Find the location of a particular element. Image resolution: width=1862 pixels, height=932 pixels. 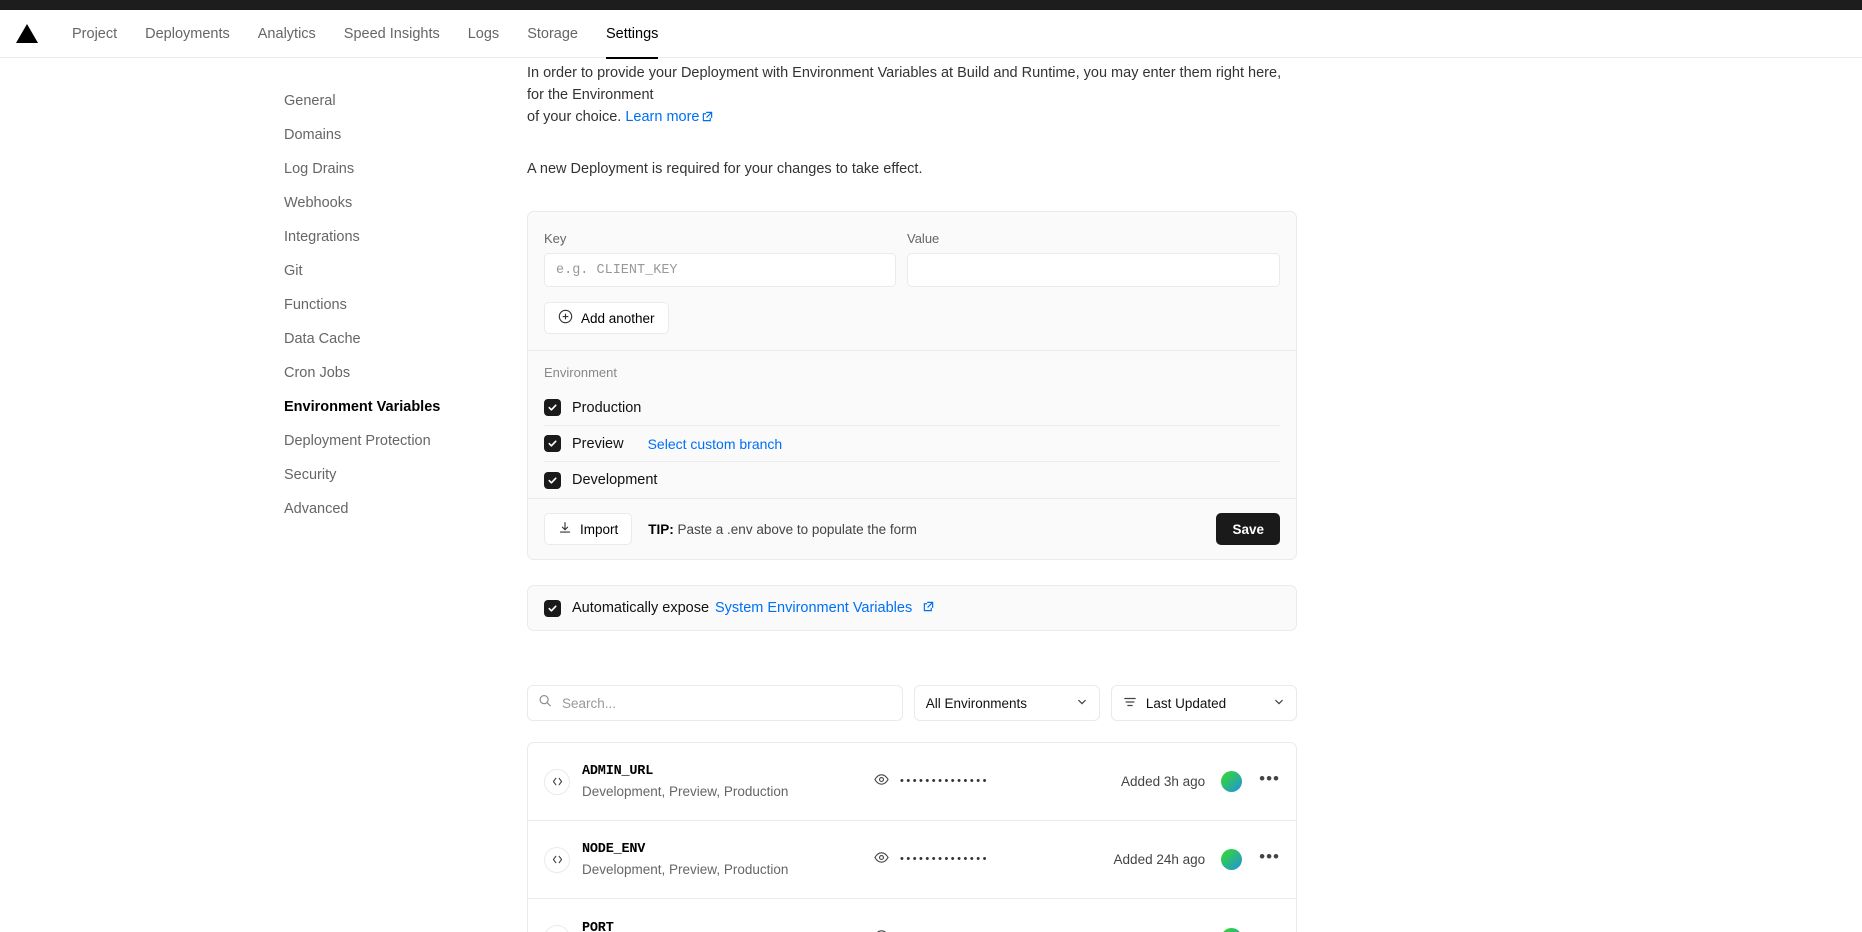

code-icon is located at coordinates (557, 928).